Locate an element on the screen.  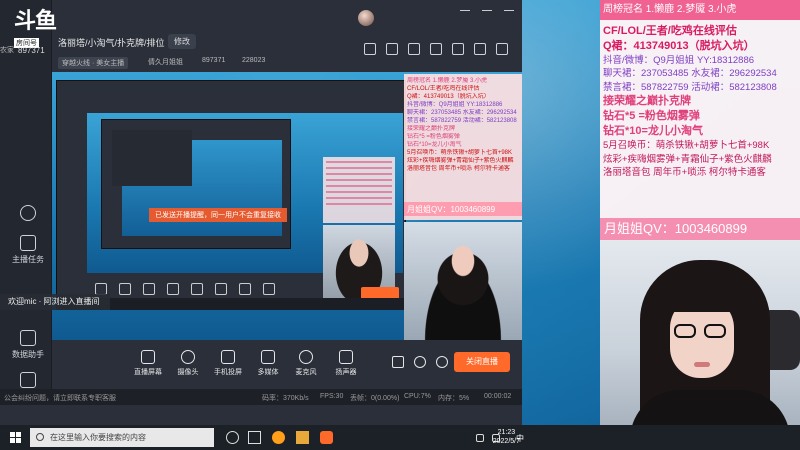
mic-button: 麦克风 is located at coordinates (306, 363).